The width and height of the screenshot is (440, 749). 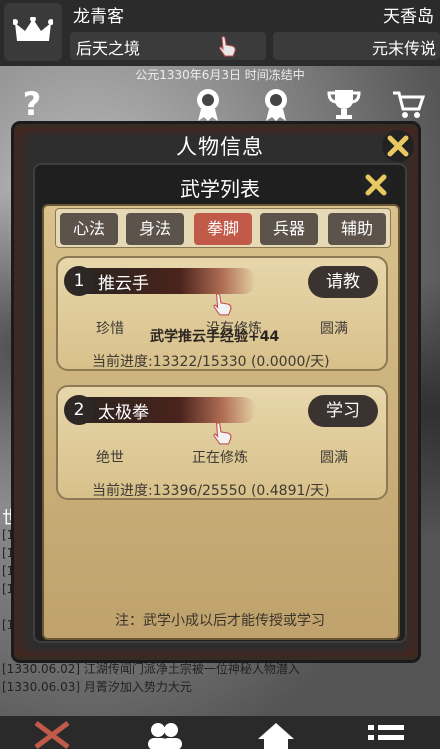 I want to click on skill-grade: 绝世, so click(x=110, y=458).